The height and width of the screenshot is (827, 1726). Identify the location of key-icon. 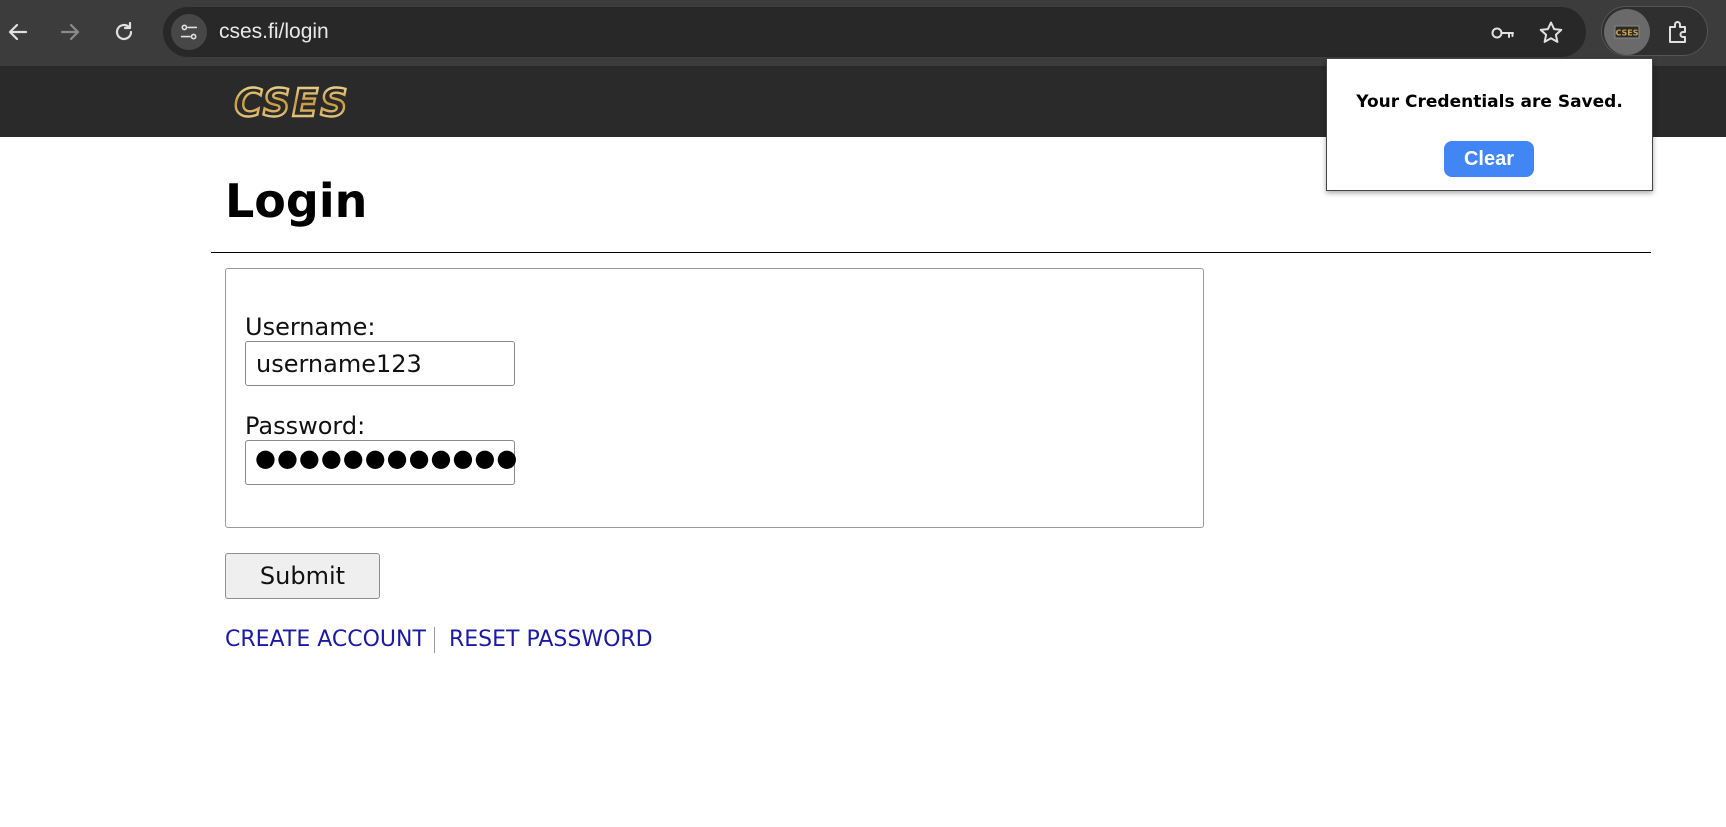
(1502, 33).